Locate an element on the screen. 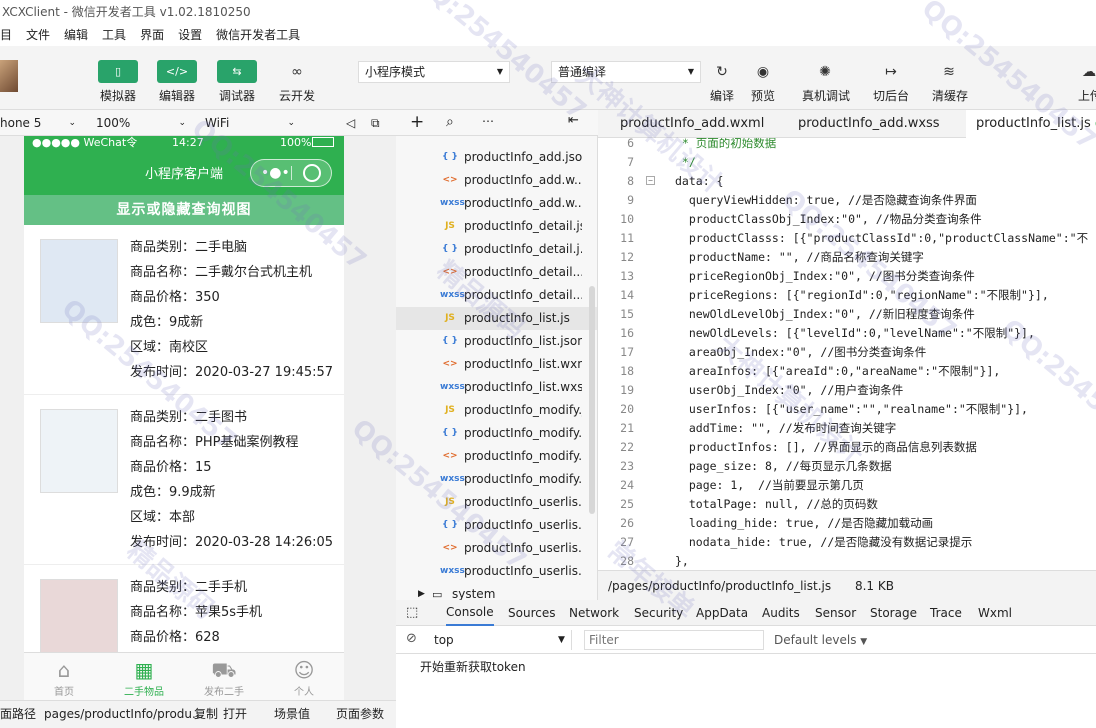 The width and height of the screenshot is (1096, 728). preview-button: 预览 is located at coordinates (763, 95).